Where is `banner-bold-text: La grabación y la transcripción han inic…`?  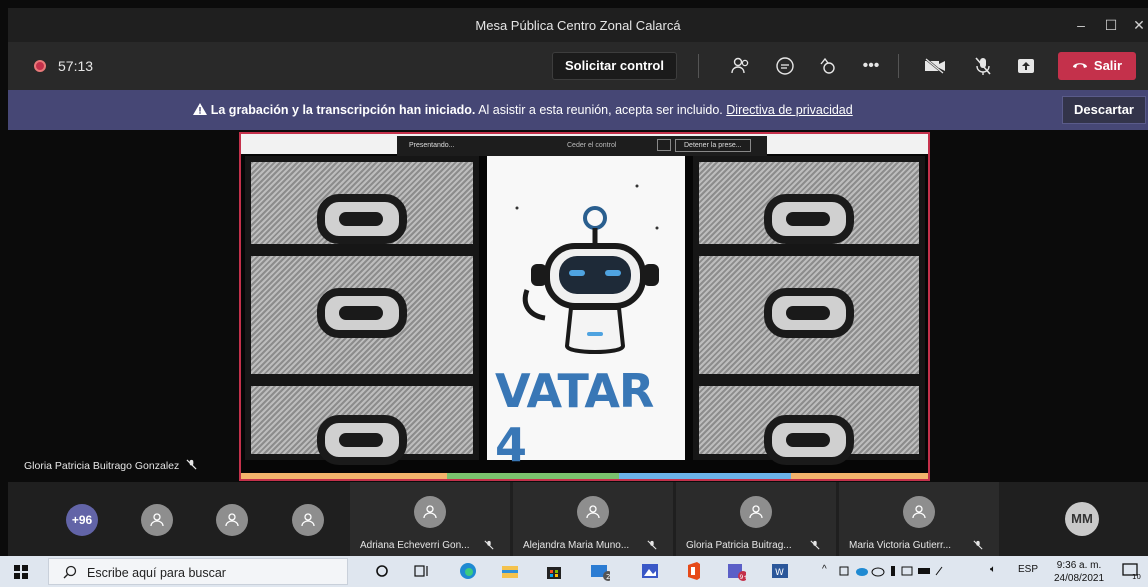 banner-bold-text: La grabación y la transcripción han inic… is located at coordinates (343, 110).